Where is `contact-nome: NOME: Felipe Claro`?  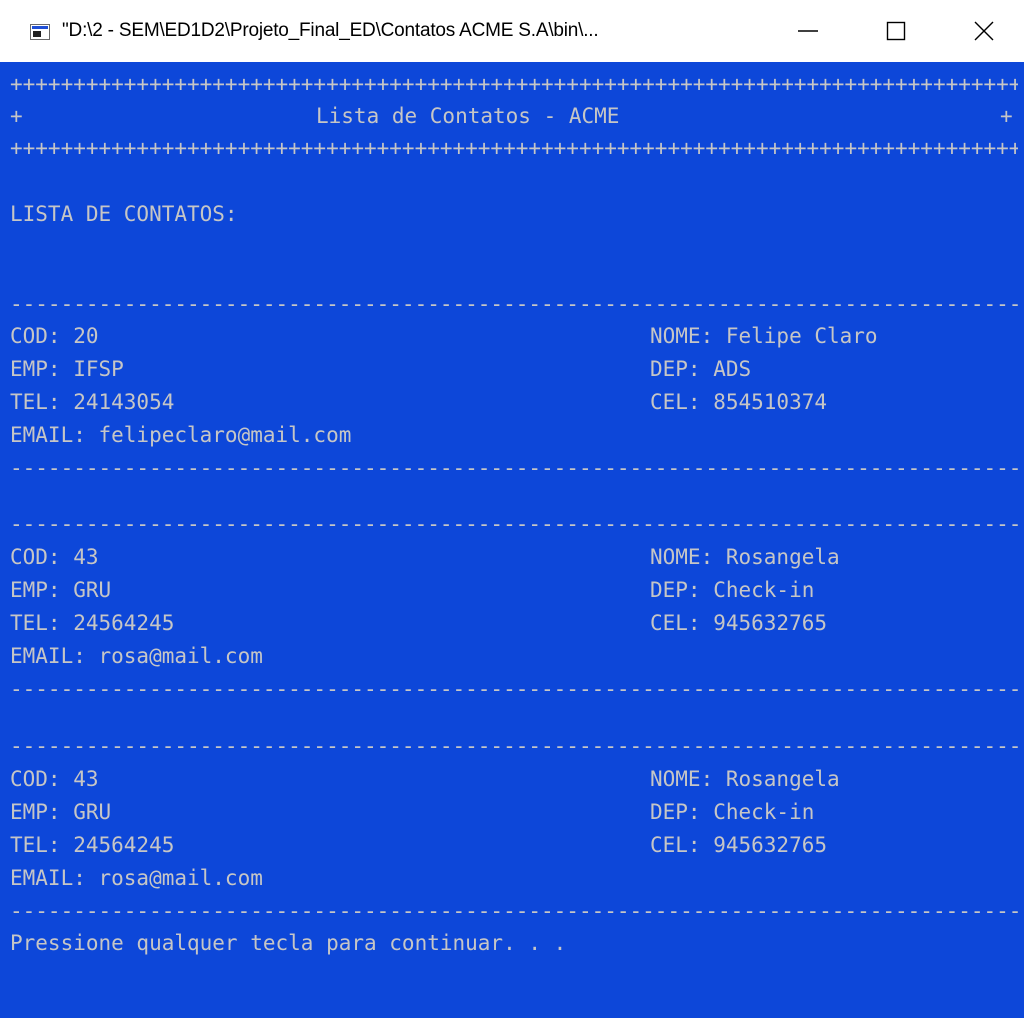 contact-nome: NOME: Felipe Claro is located at coordinates (764, 336).